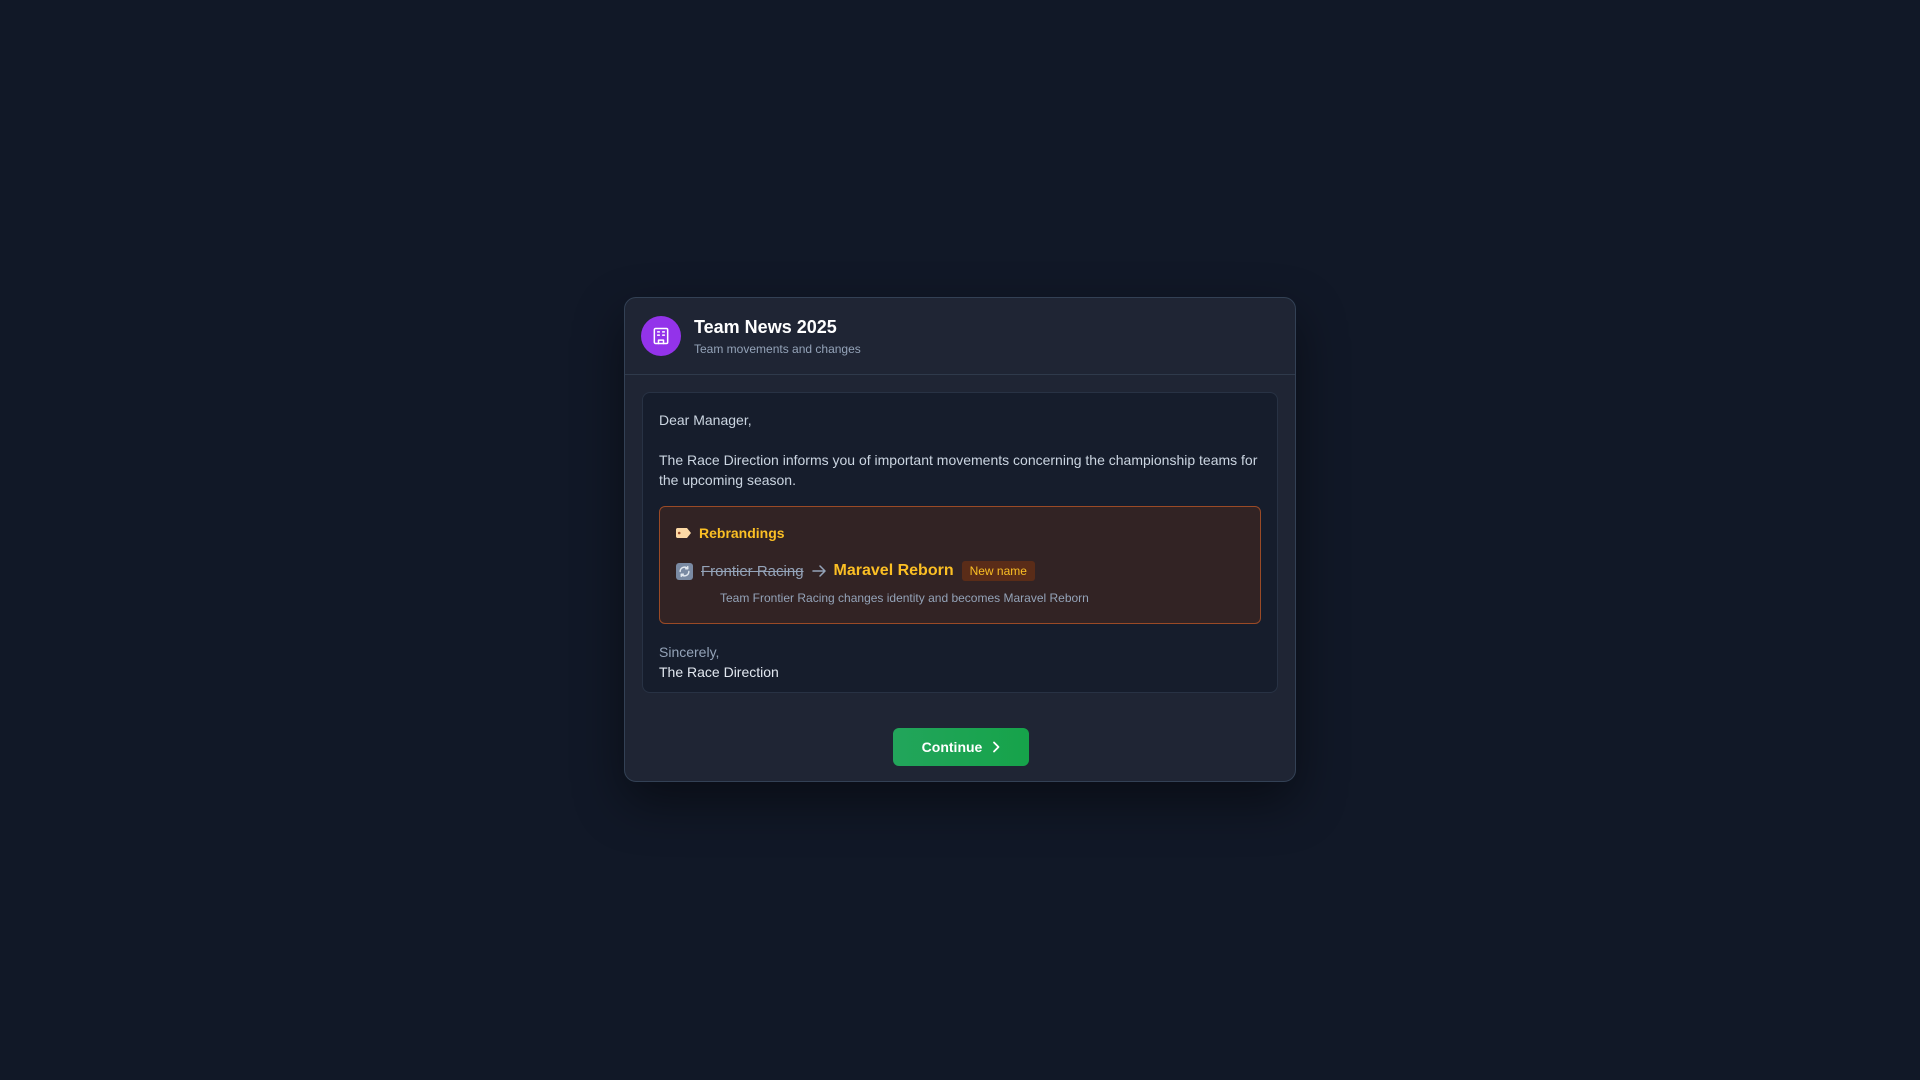 Image resolution: width=1920 pixels, height=1080 pixels. Describe the element at coordinates (683, 533) in the screenshot. I see `tag-icon` at that location.